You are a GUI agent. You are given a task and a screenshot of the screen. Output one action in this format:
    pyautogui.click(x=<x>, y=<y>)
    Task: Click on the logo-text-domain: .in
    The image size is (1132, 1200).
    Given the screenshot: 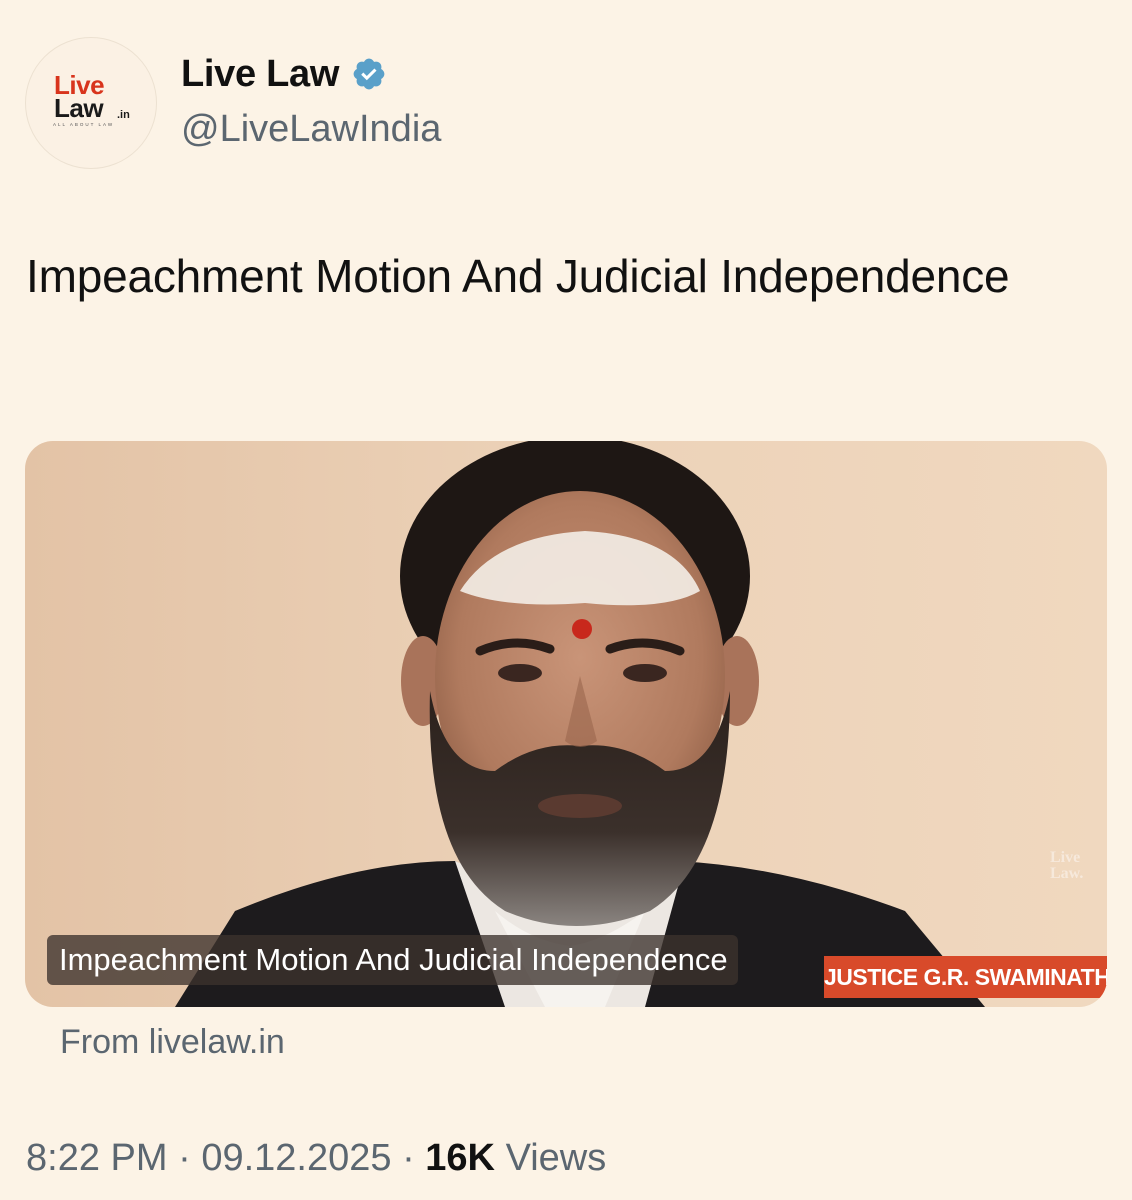 What is the action you would take?
    pyautogui.click(x=123, y=115)
    